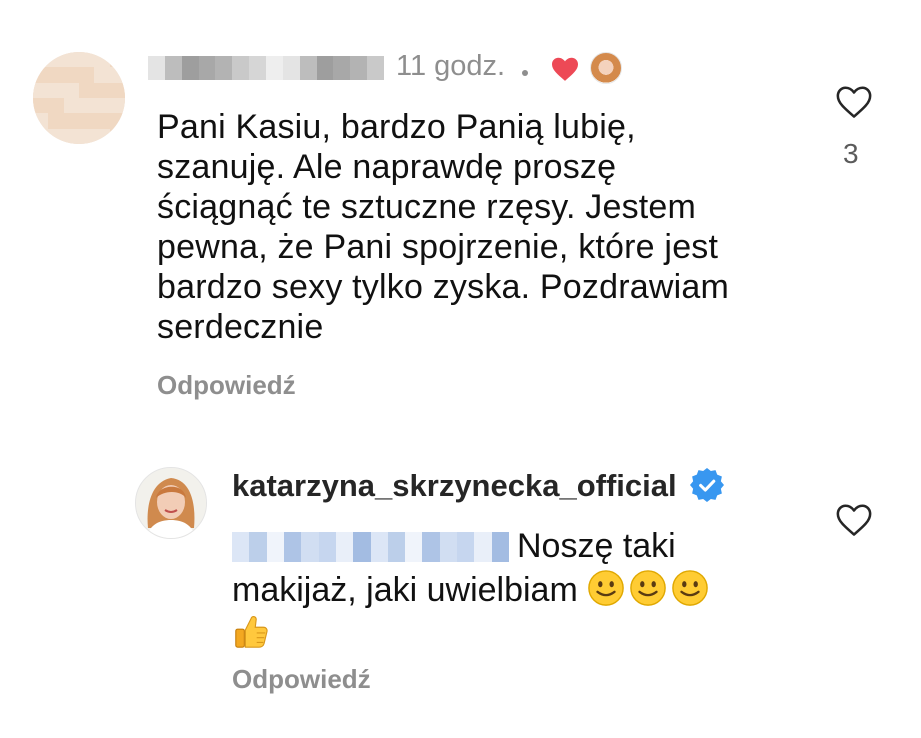 This screenshot has height=738, width=921. Describe the element at coordinates (405, 590) in the screenshot. I see `reply-text-fragment: makijaż, jaki uwielbiam` at that location.